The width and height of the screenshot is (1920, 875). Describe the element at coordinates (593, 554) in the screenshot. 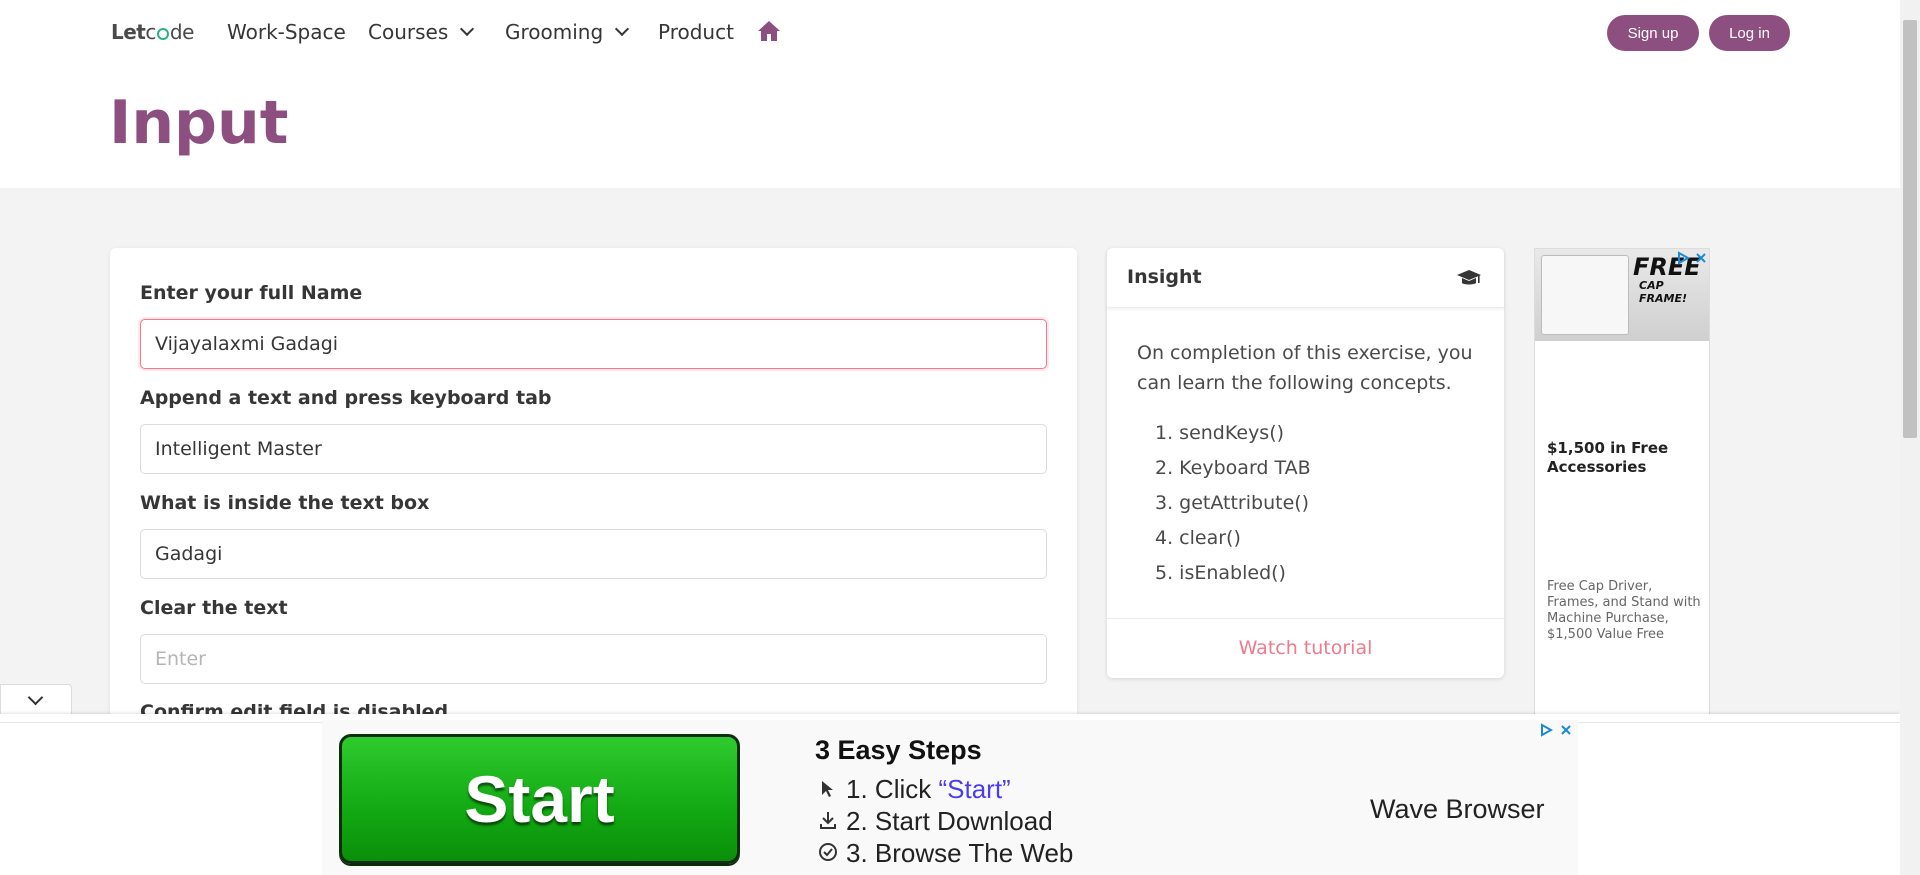

I see `inside-text-input` at that location.